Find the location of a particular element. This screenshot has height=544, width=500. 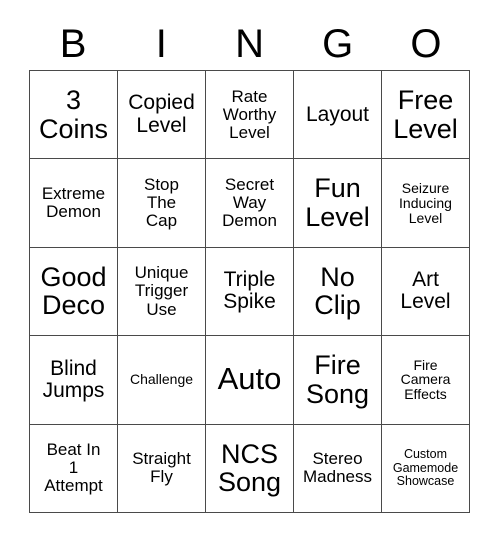

bingo-cell-label: Good Deco is located at coordinates (73, 291).